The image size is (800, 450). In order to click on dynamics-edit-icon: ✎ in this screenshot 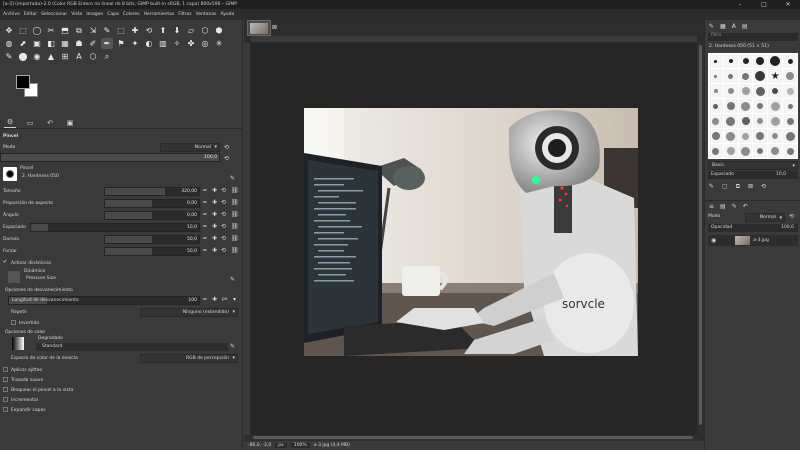, I will do `click(232, 279)`.